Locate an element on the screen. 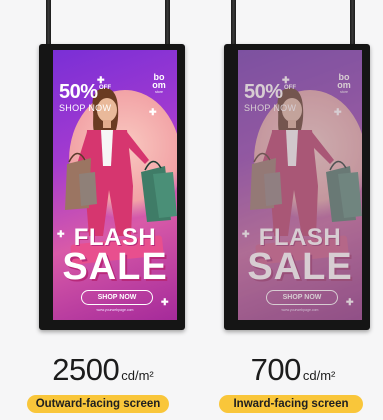  outward-brightness: 2500 cd/m² is located at coordinates (103, 370).